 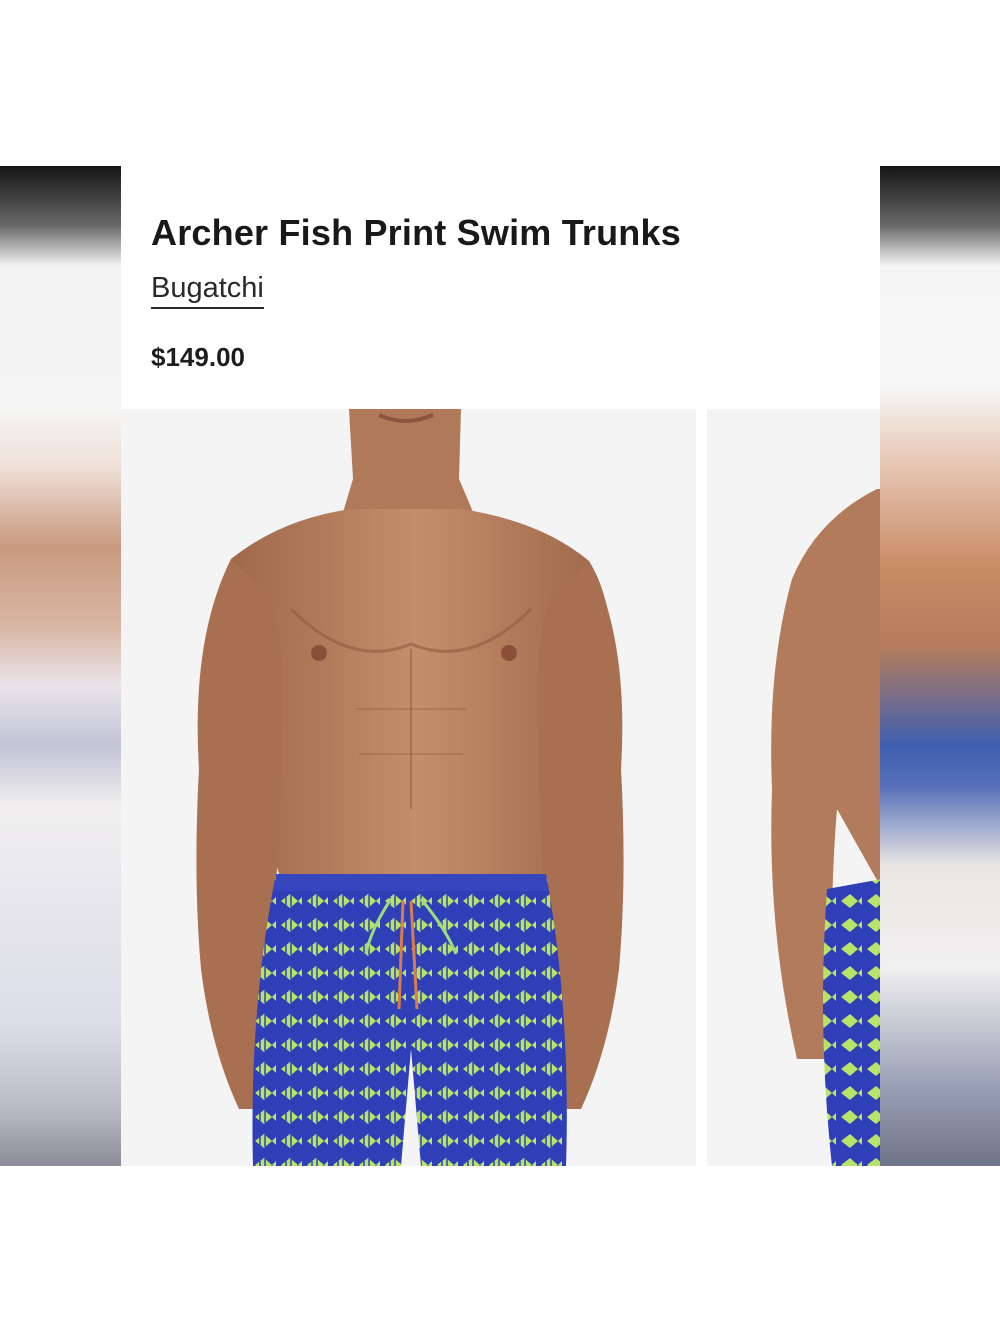 I want to click on product-price: $149.00, so click(x=198, y=357).